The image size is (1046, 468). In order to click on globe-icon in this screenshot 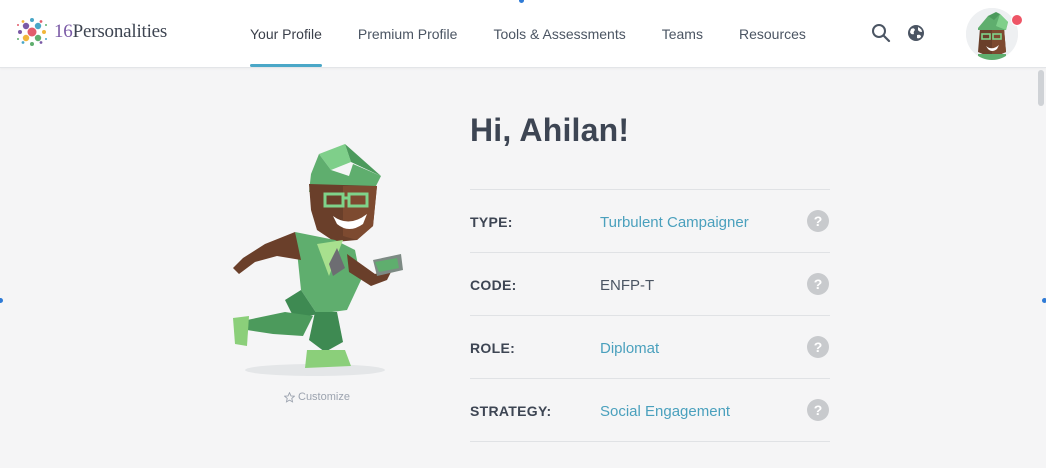, I will do `click(916, 33)`.